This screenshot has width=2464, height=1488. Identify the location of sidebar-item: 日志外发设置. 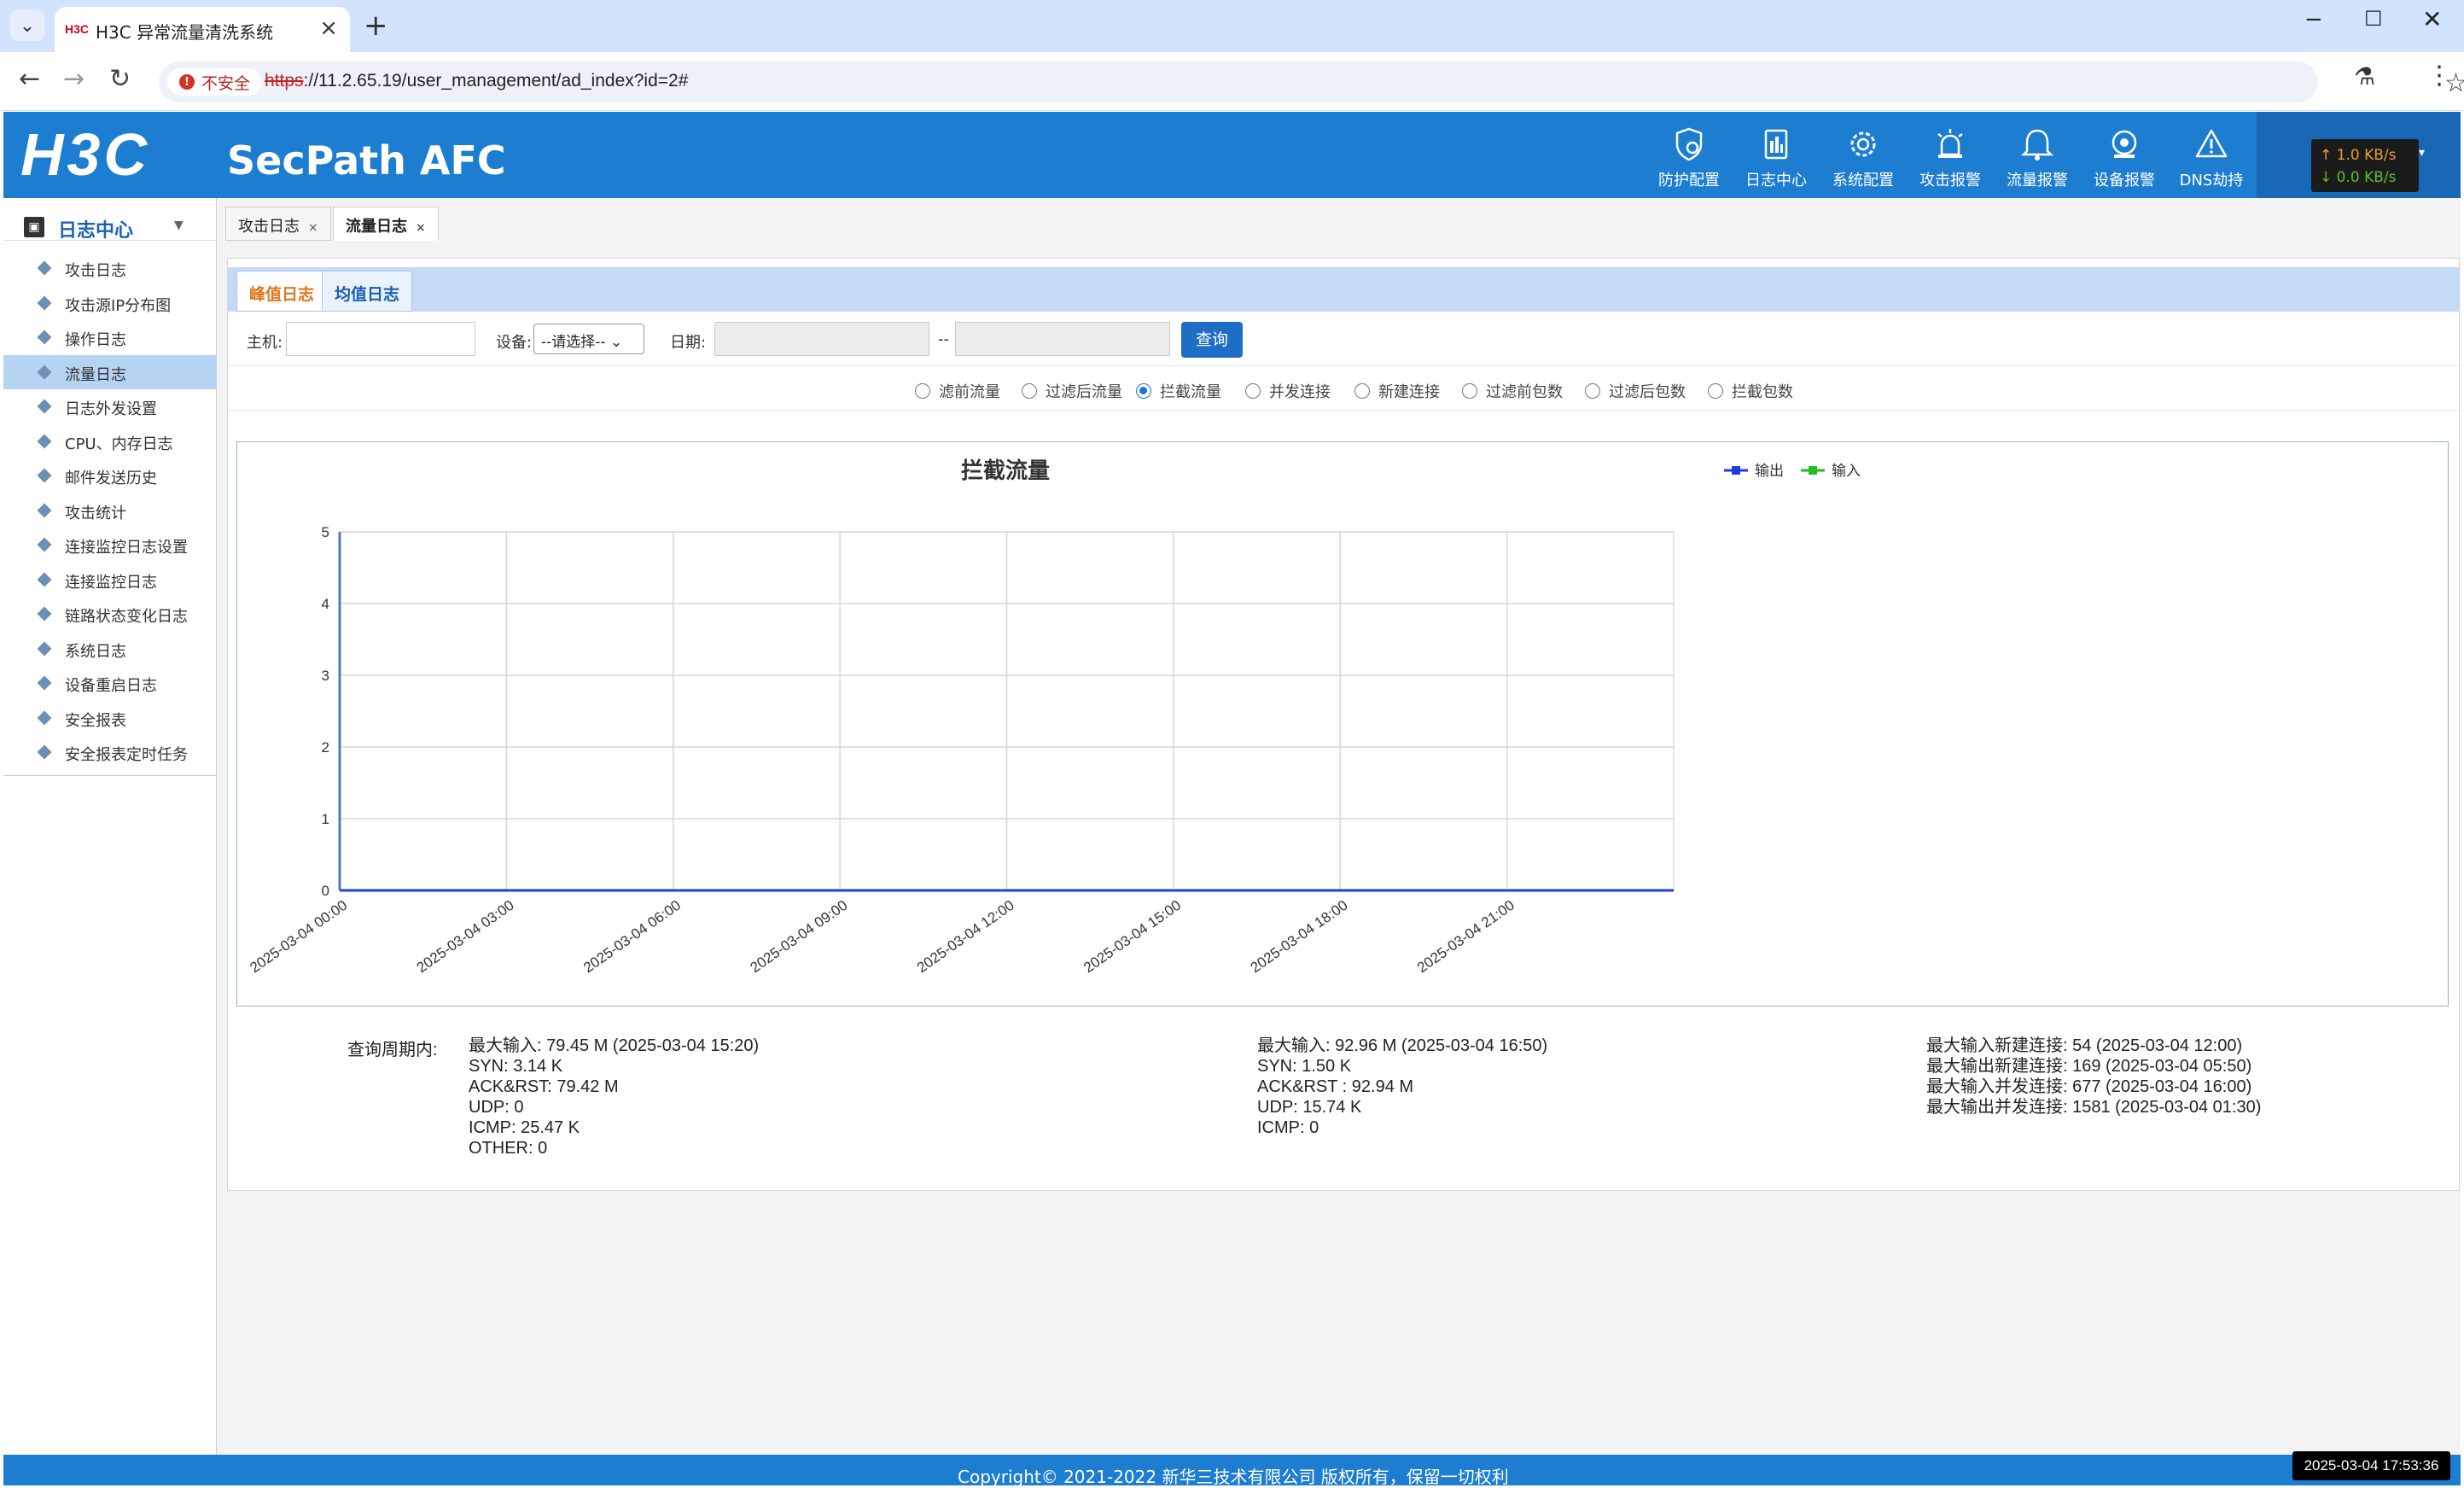
(110, 406).